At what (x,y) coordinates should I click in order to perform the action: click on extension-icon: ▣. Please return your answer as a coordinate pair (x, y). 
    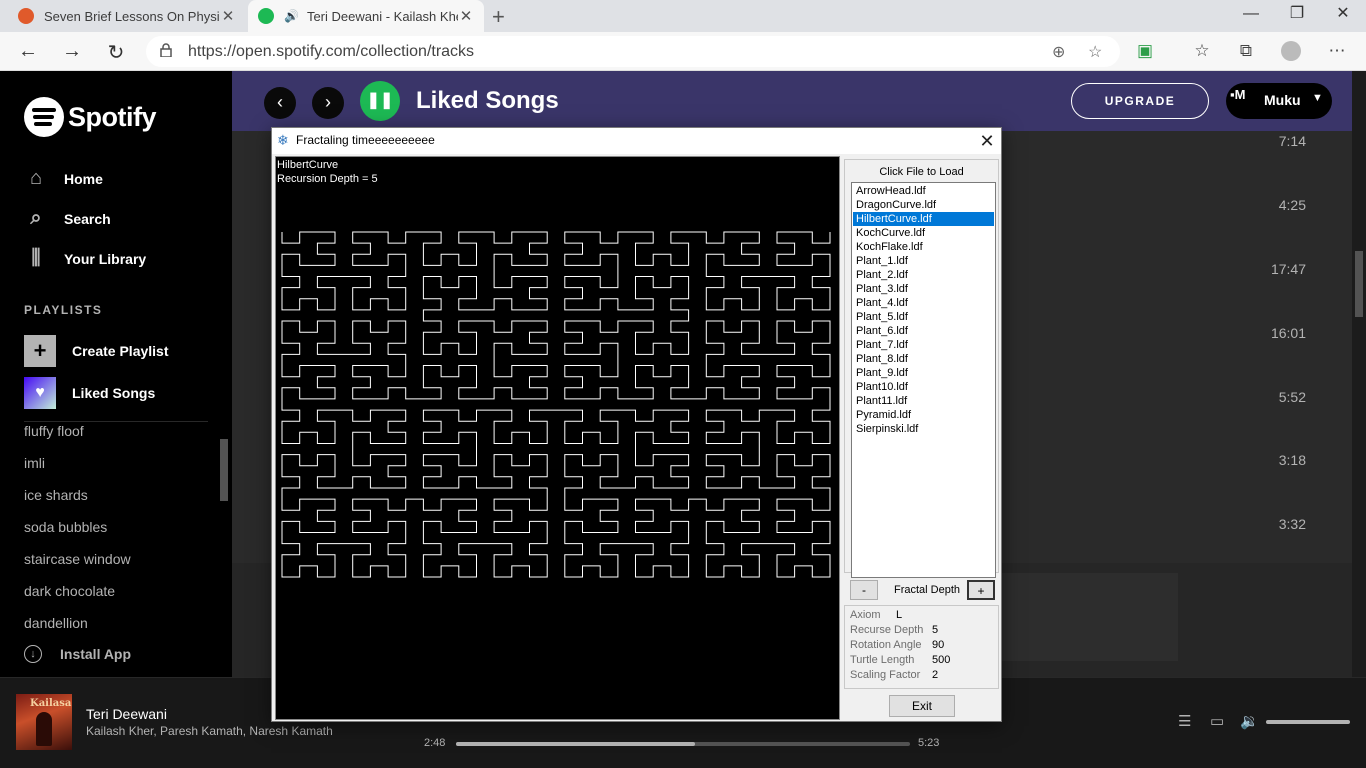
    Looking at the image, I should click on (1145, 51).